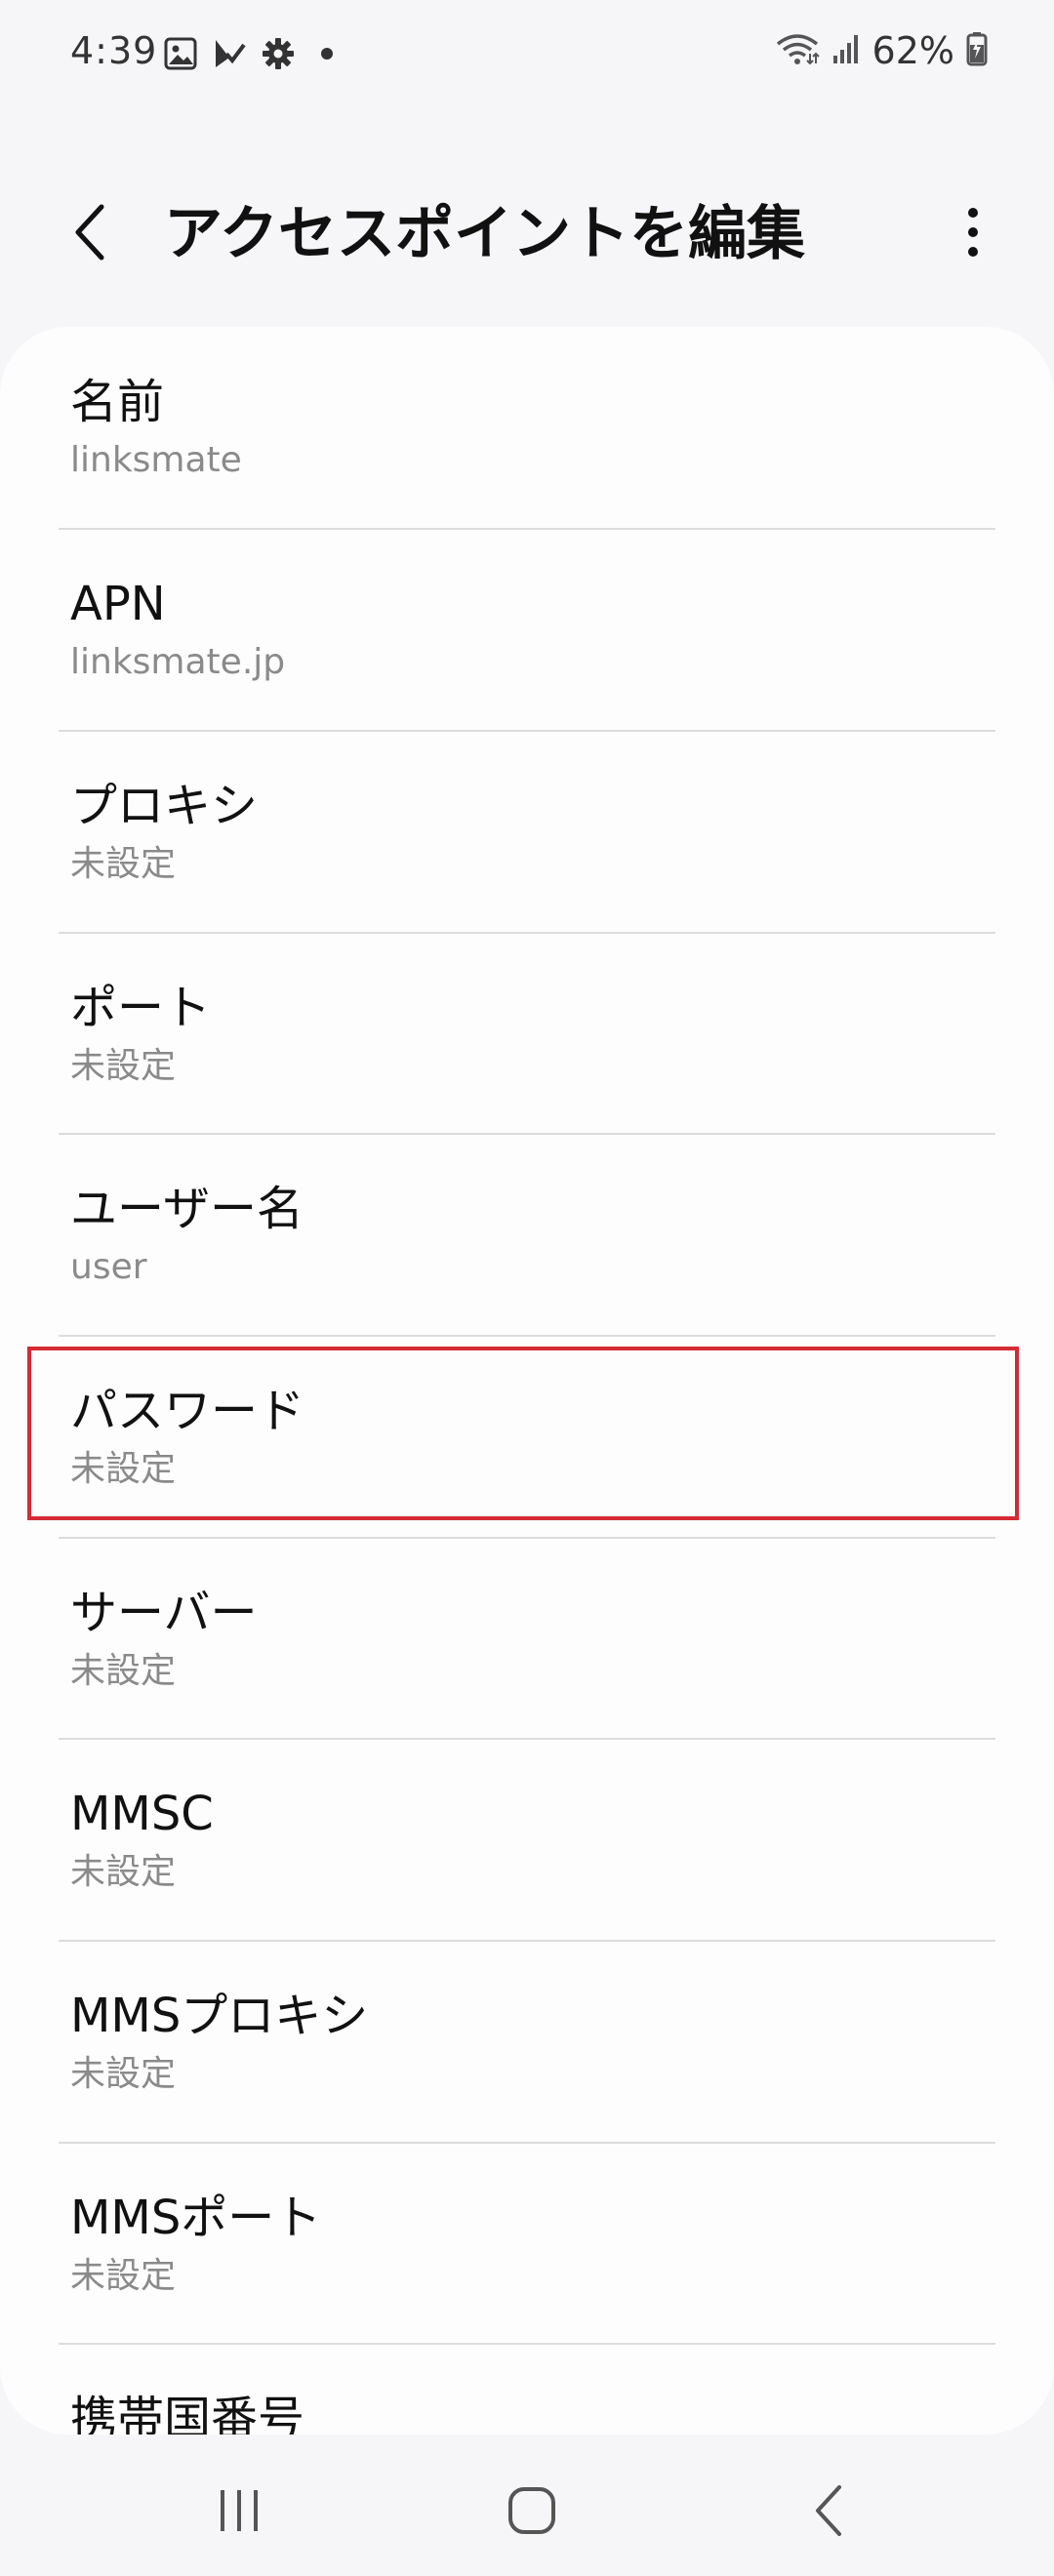 This screenshot has width=1054, height=2576. Describe the element at coordinates (187, 1209) in the screenshot. I see `item-title: ユーザー名` at that location.